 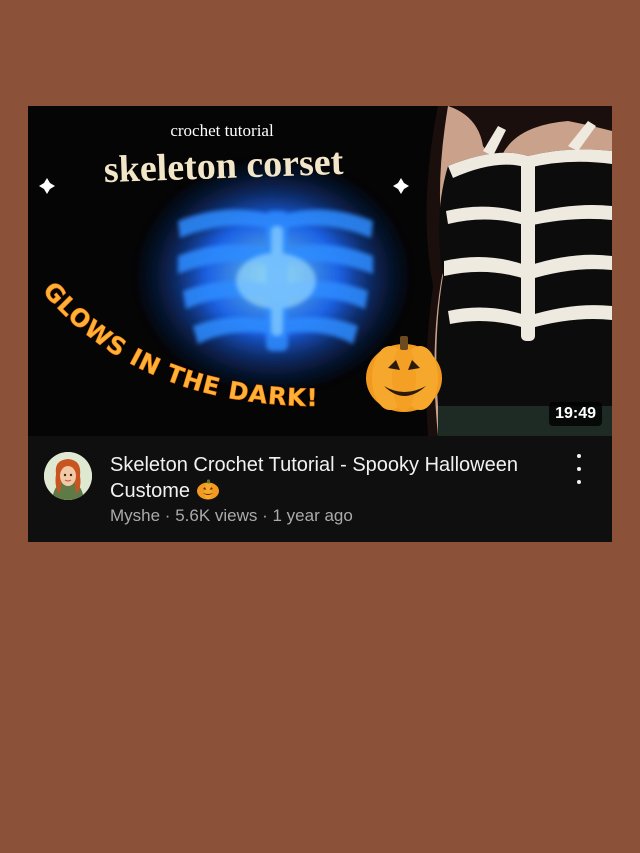 What do you see at coordinates (216, 515) in the screenshot?
I see `view-count: 5.6K views` at bounding box center [216, 515].